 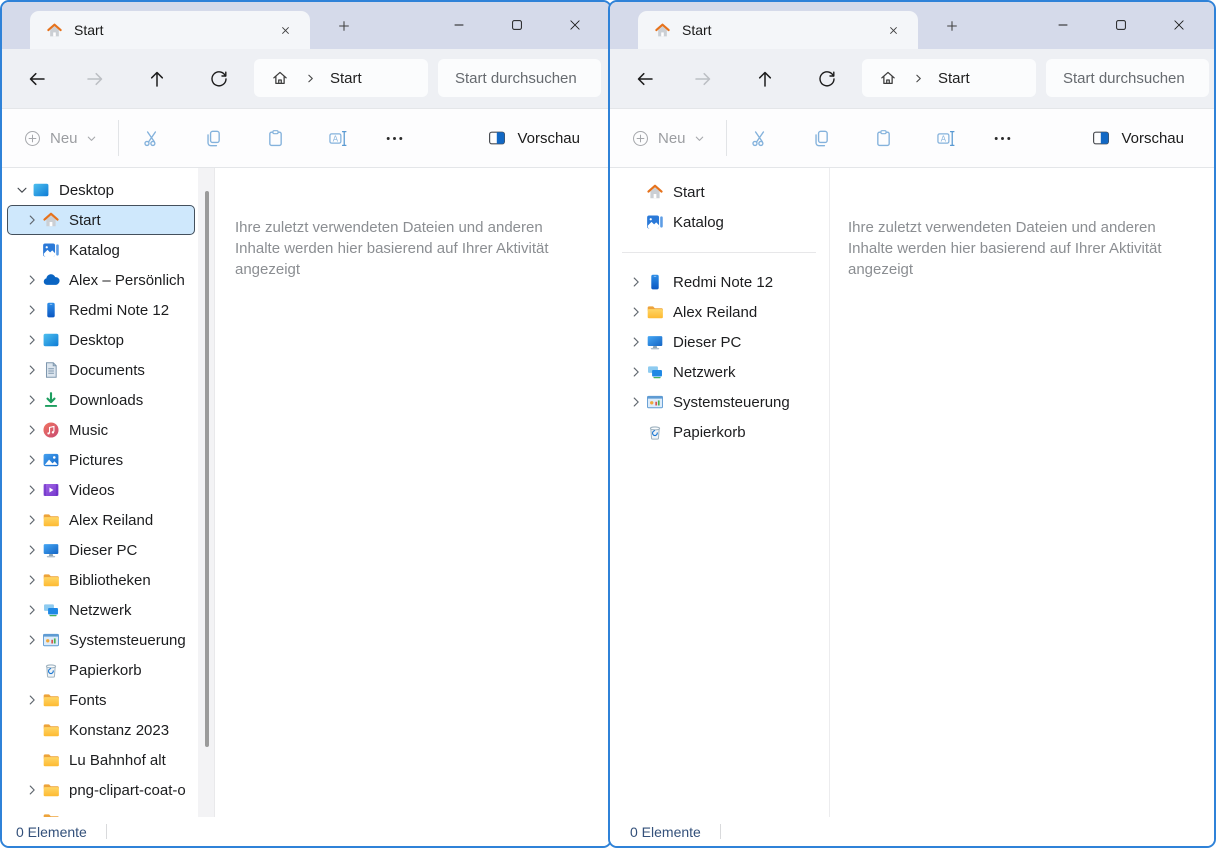 What do you see at coordinates (207, 469) in the screenshot?
I see `scrollbar-thumb` at bounding box center [207, 469].